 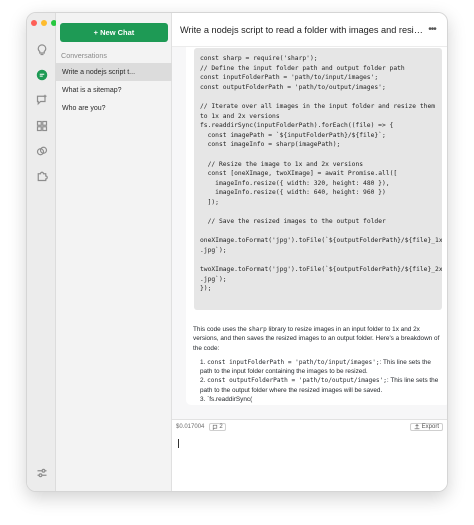 What do you see at coordinates (41, 125) in the screenshot?
I see `grid-icon` at bounding box center [41, 125].